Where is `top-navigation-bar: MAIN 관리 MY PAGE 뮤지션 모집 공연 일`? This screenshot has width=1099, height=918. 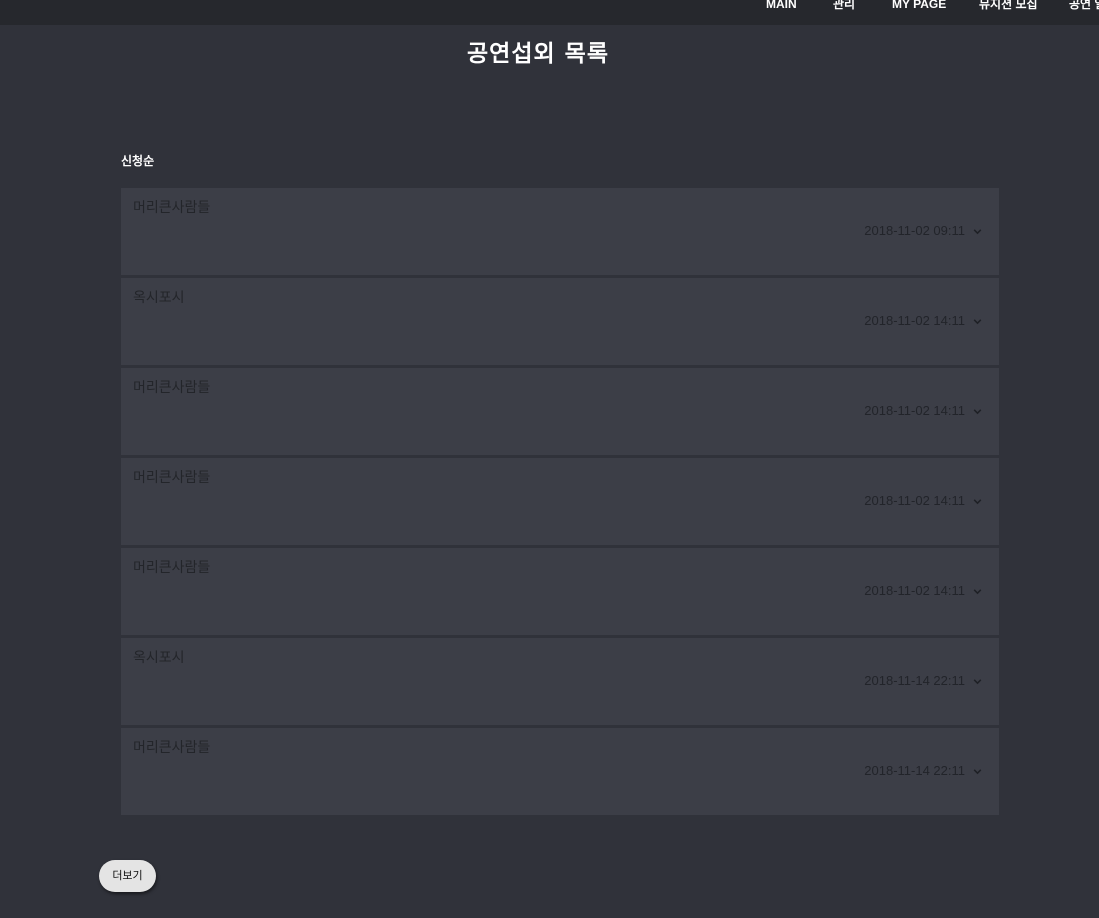 top-navigation-bar: MAIN 관리 MY PAGE 뮤지션 모집 공연 일 is located at coordinates (549, 12).